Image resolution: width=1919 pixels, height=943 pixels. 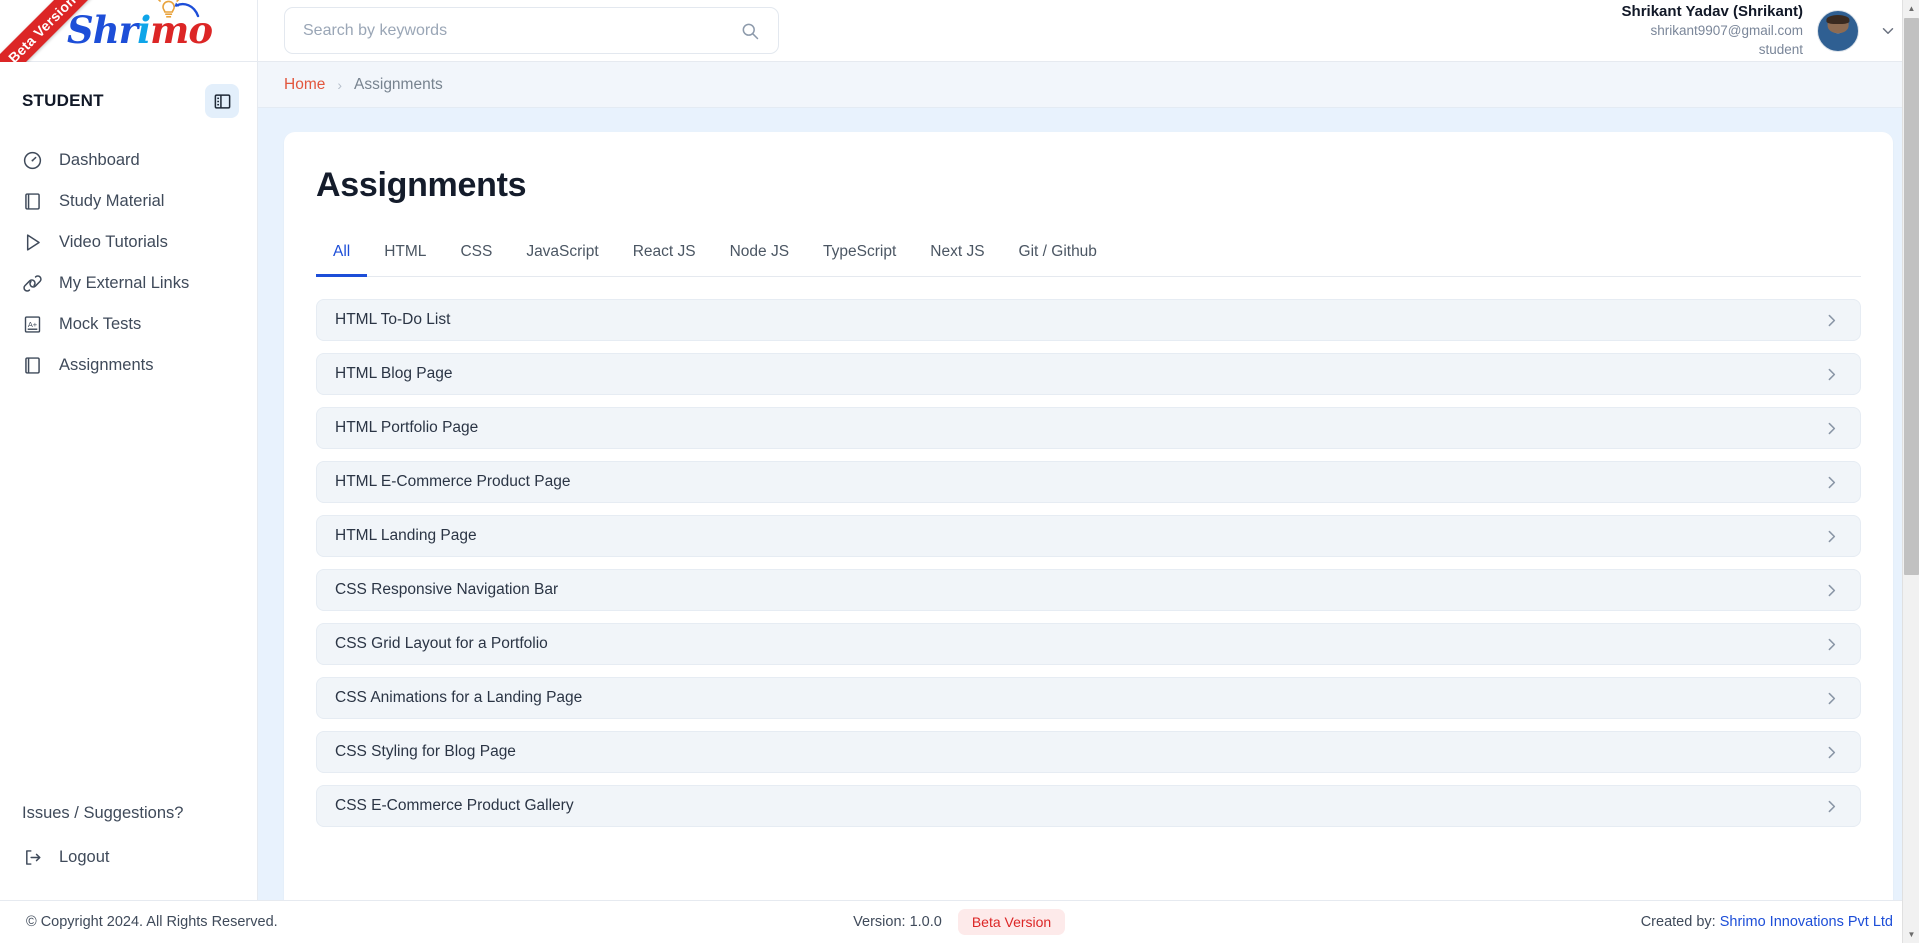 I want to click on panel-toggle-icon, so click(x=222, y=101).